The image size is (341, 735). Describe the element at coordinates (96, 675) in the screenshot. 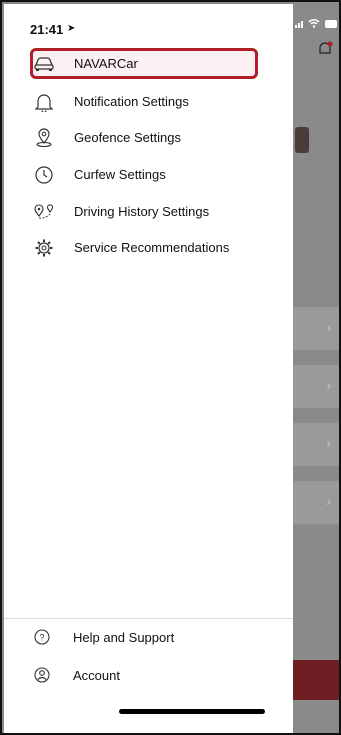

I see `account-label: Account` at that location.